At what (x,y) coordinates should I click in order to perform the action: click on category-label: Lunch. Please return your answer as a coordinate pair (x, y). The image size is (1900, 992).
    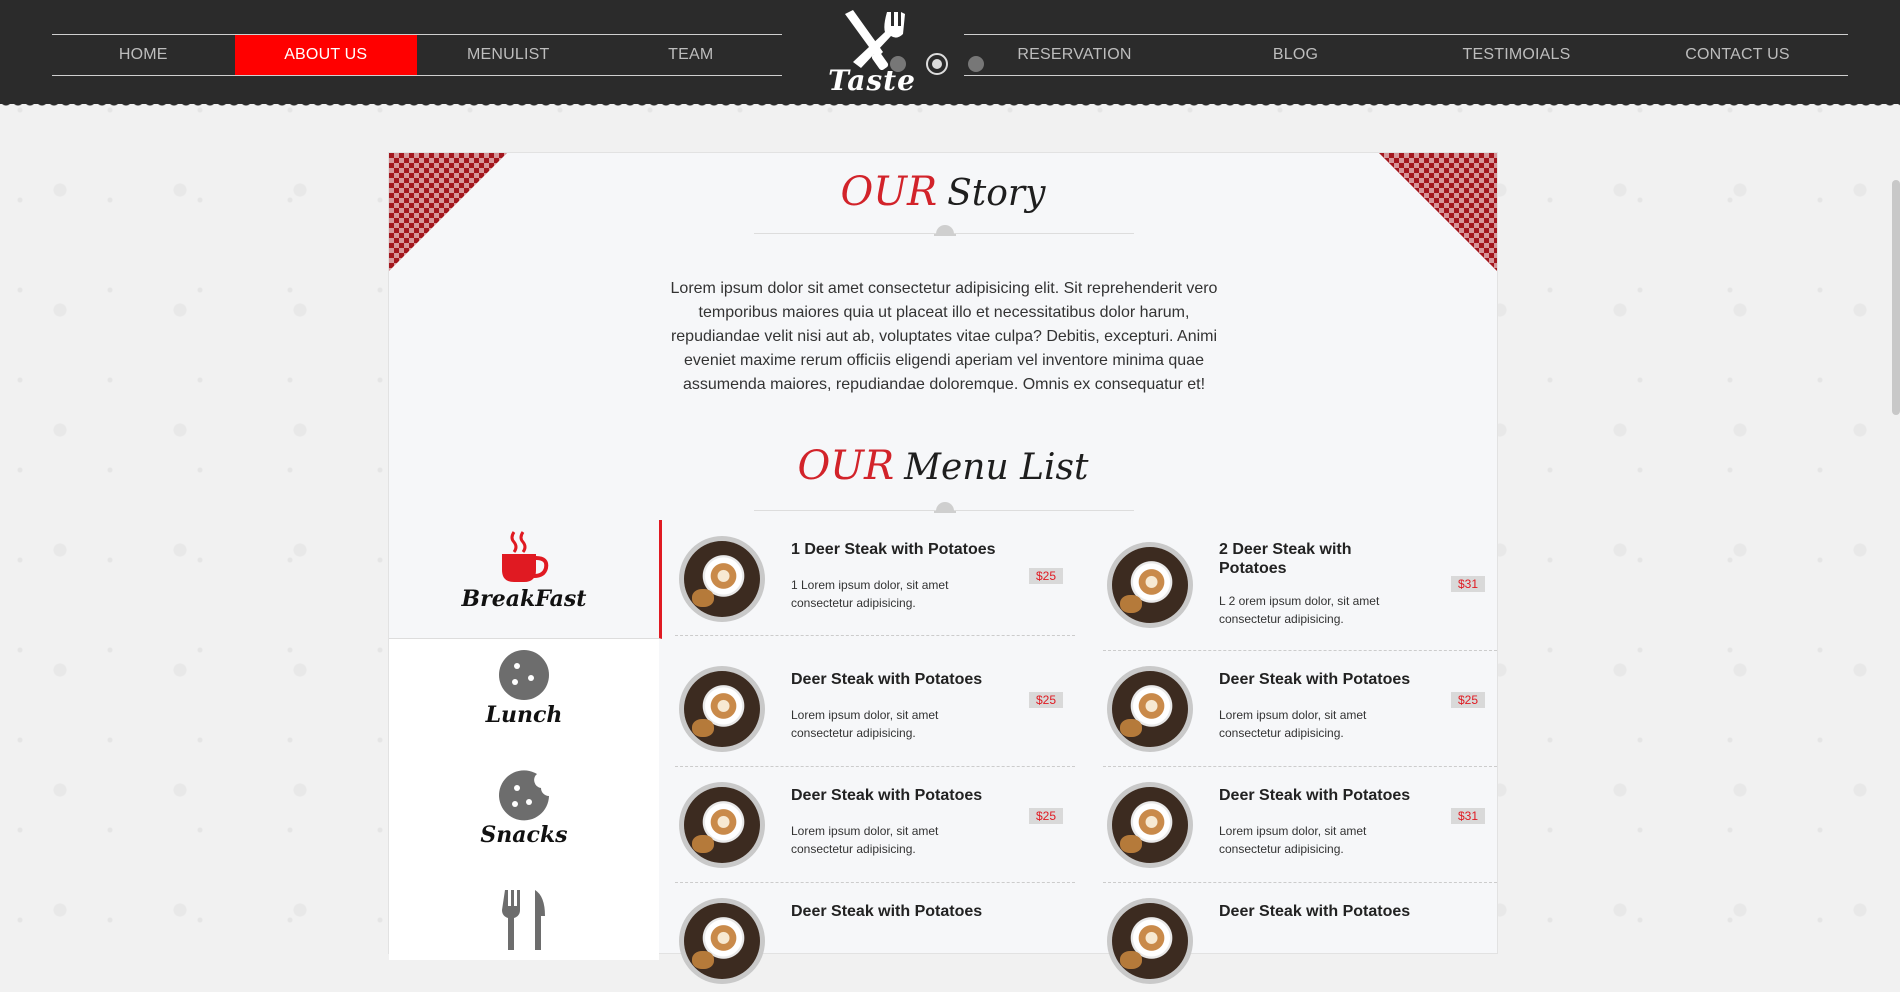
    Looking at the image, I should click on (524, 715).